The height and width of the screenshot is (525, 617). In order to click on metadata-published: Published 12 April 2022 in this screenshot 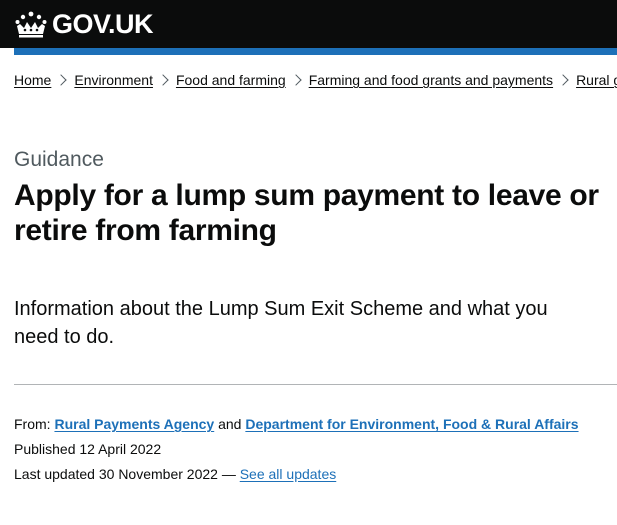, I will do `click(87, 449)`.